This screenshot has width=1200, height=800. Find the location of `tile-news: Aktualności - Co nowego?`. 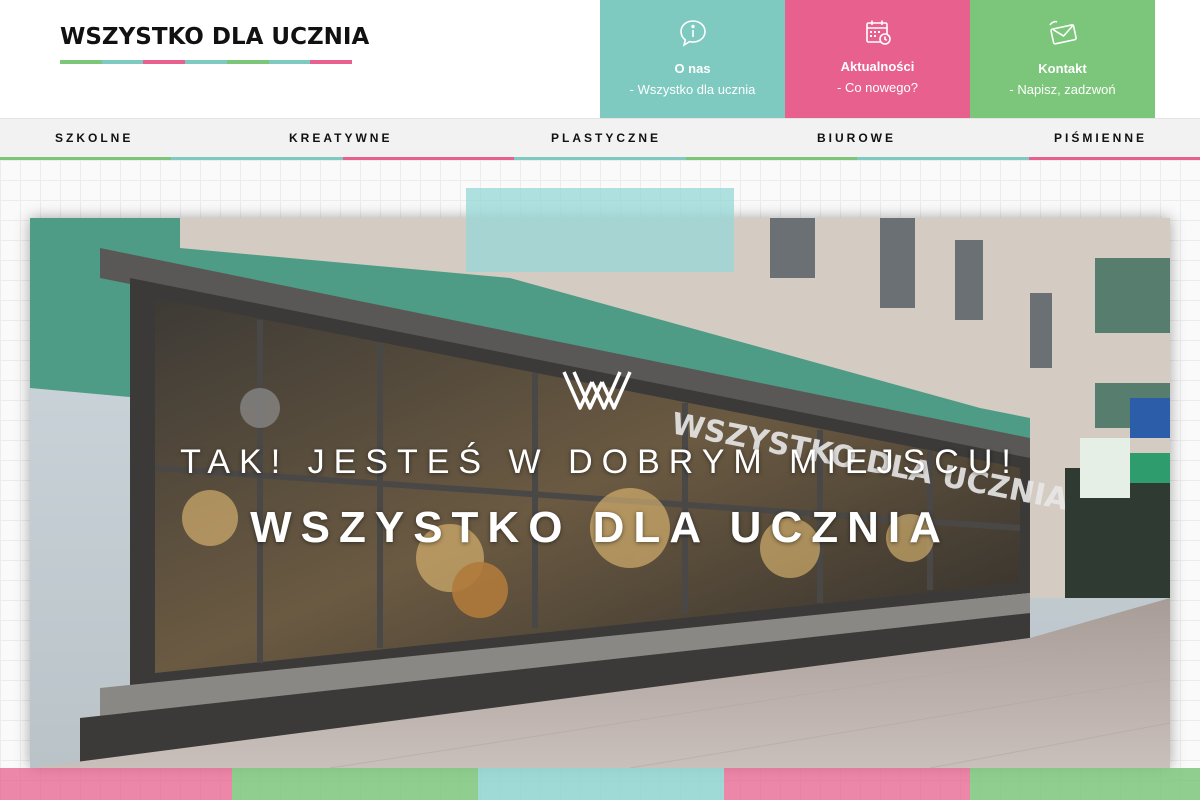

tile-news: Aktualności - Co nowego? is located at coordinates (877, 59).